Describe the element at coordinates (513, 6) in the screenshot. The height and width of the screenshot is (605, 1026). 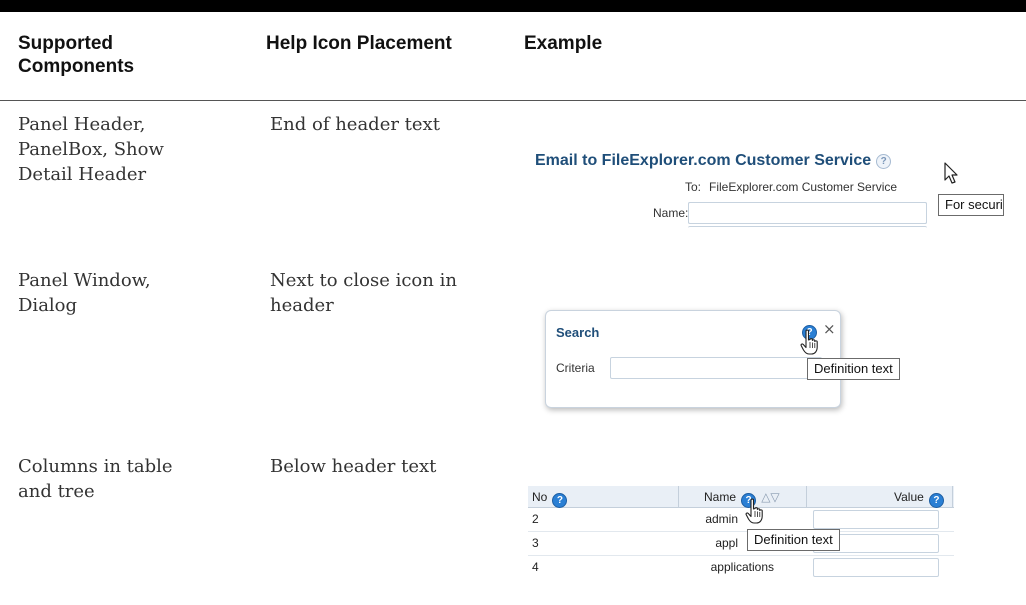
I see `top-rule` at that location.